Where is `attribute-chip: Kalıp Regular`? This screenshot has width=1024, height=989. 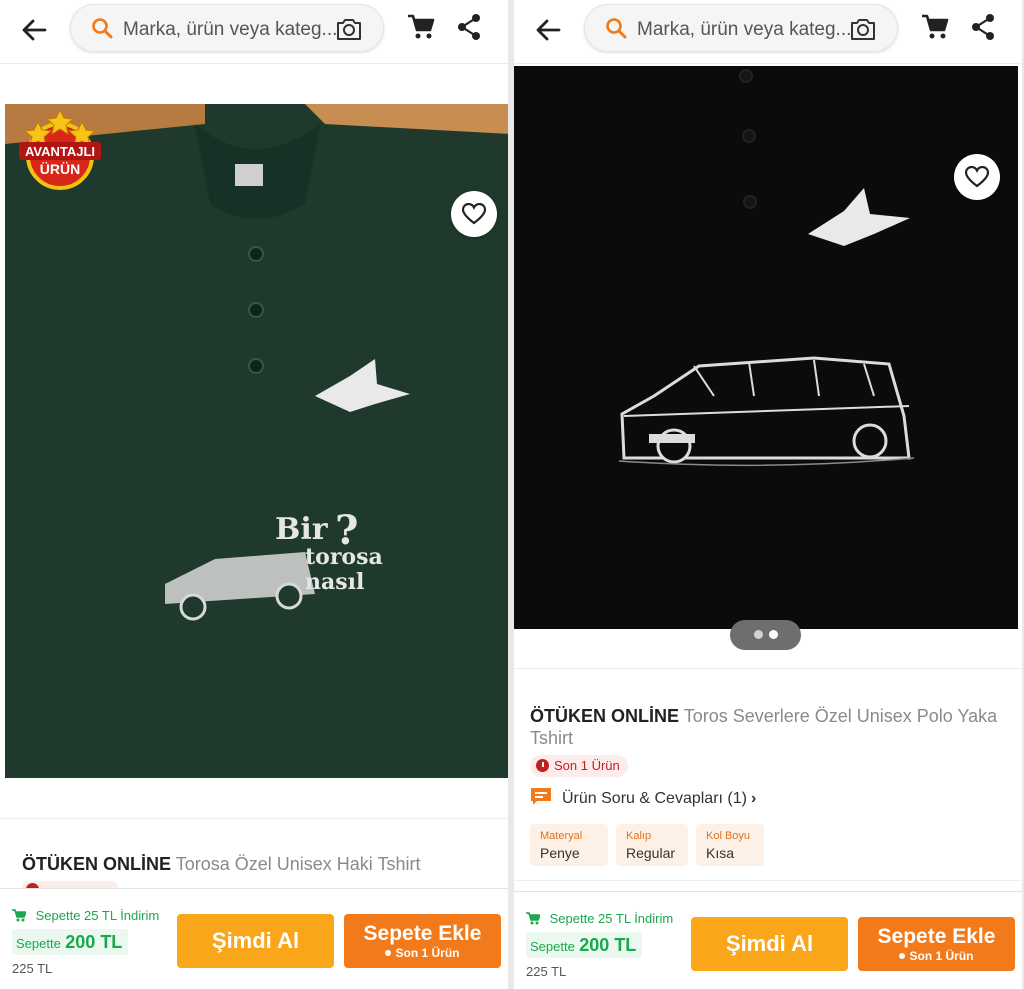
attribute-chip: Kalıp Regular is located at coordinates (652, 845).